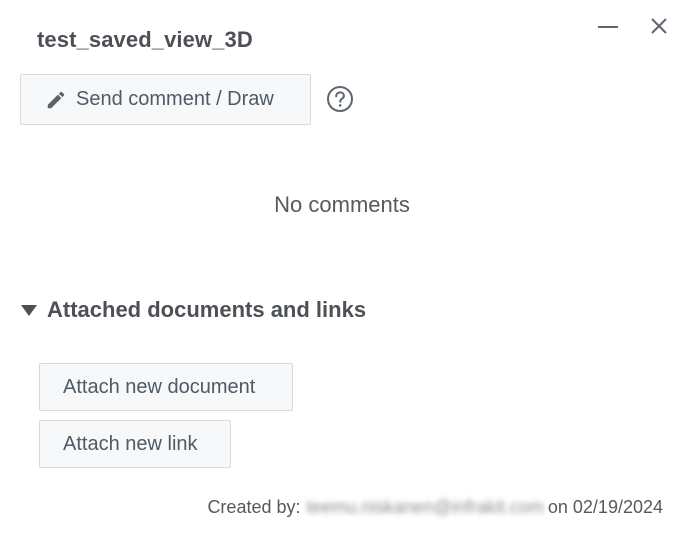  I want to click on pencil-icon, so click(56, 100).